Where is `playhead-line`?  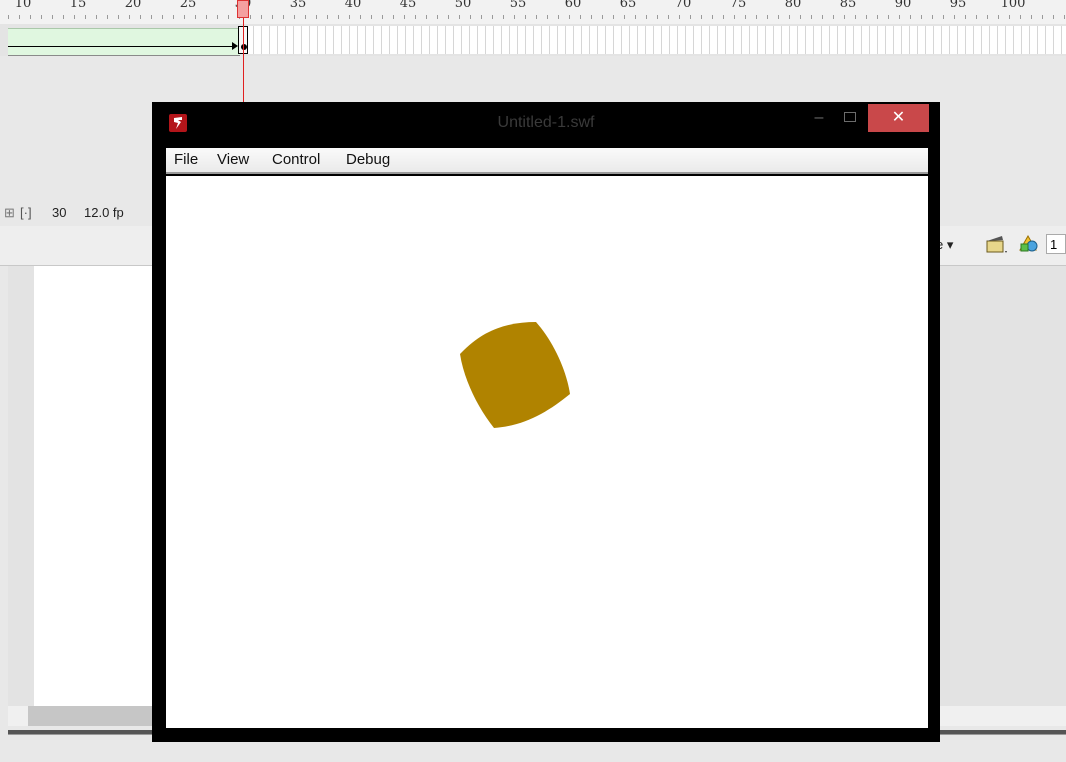
playhead-line is located at coordinates (243, 61).